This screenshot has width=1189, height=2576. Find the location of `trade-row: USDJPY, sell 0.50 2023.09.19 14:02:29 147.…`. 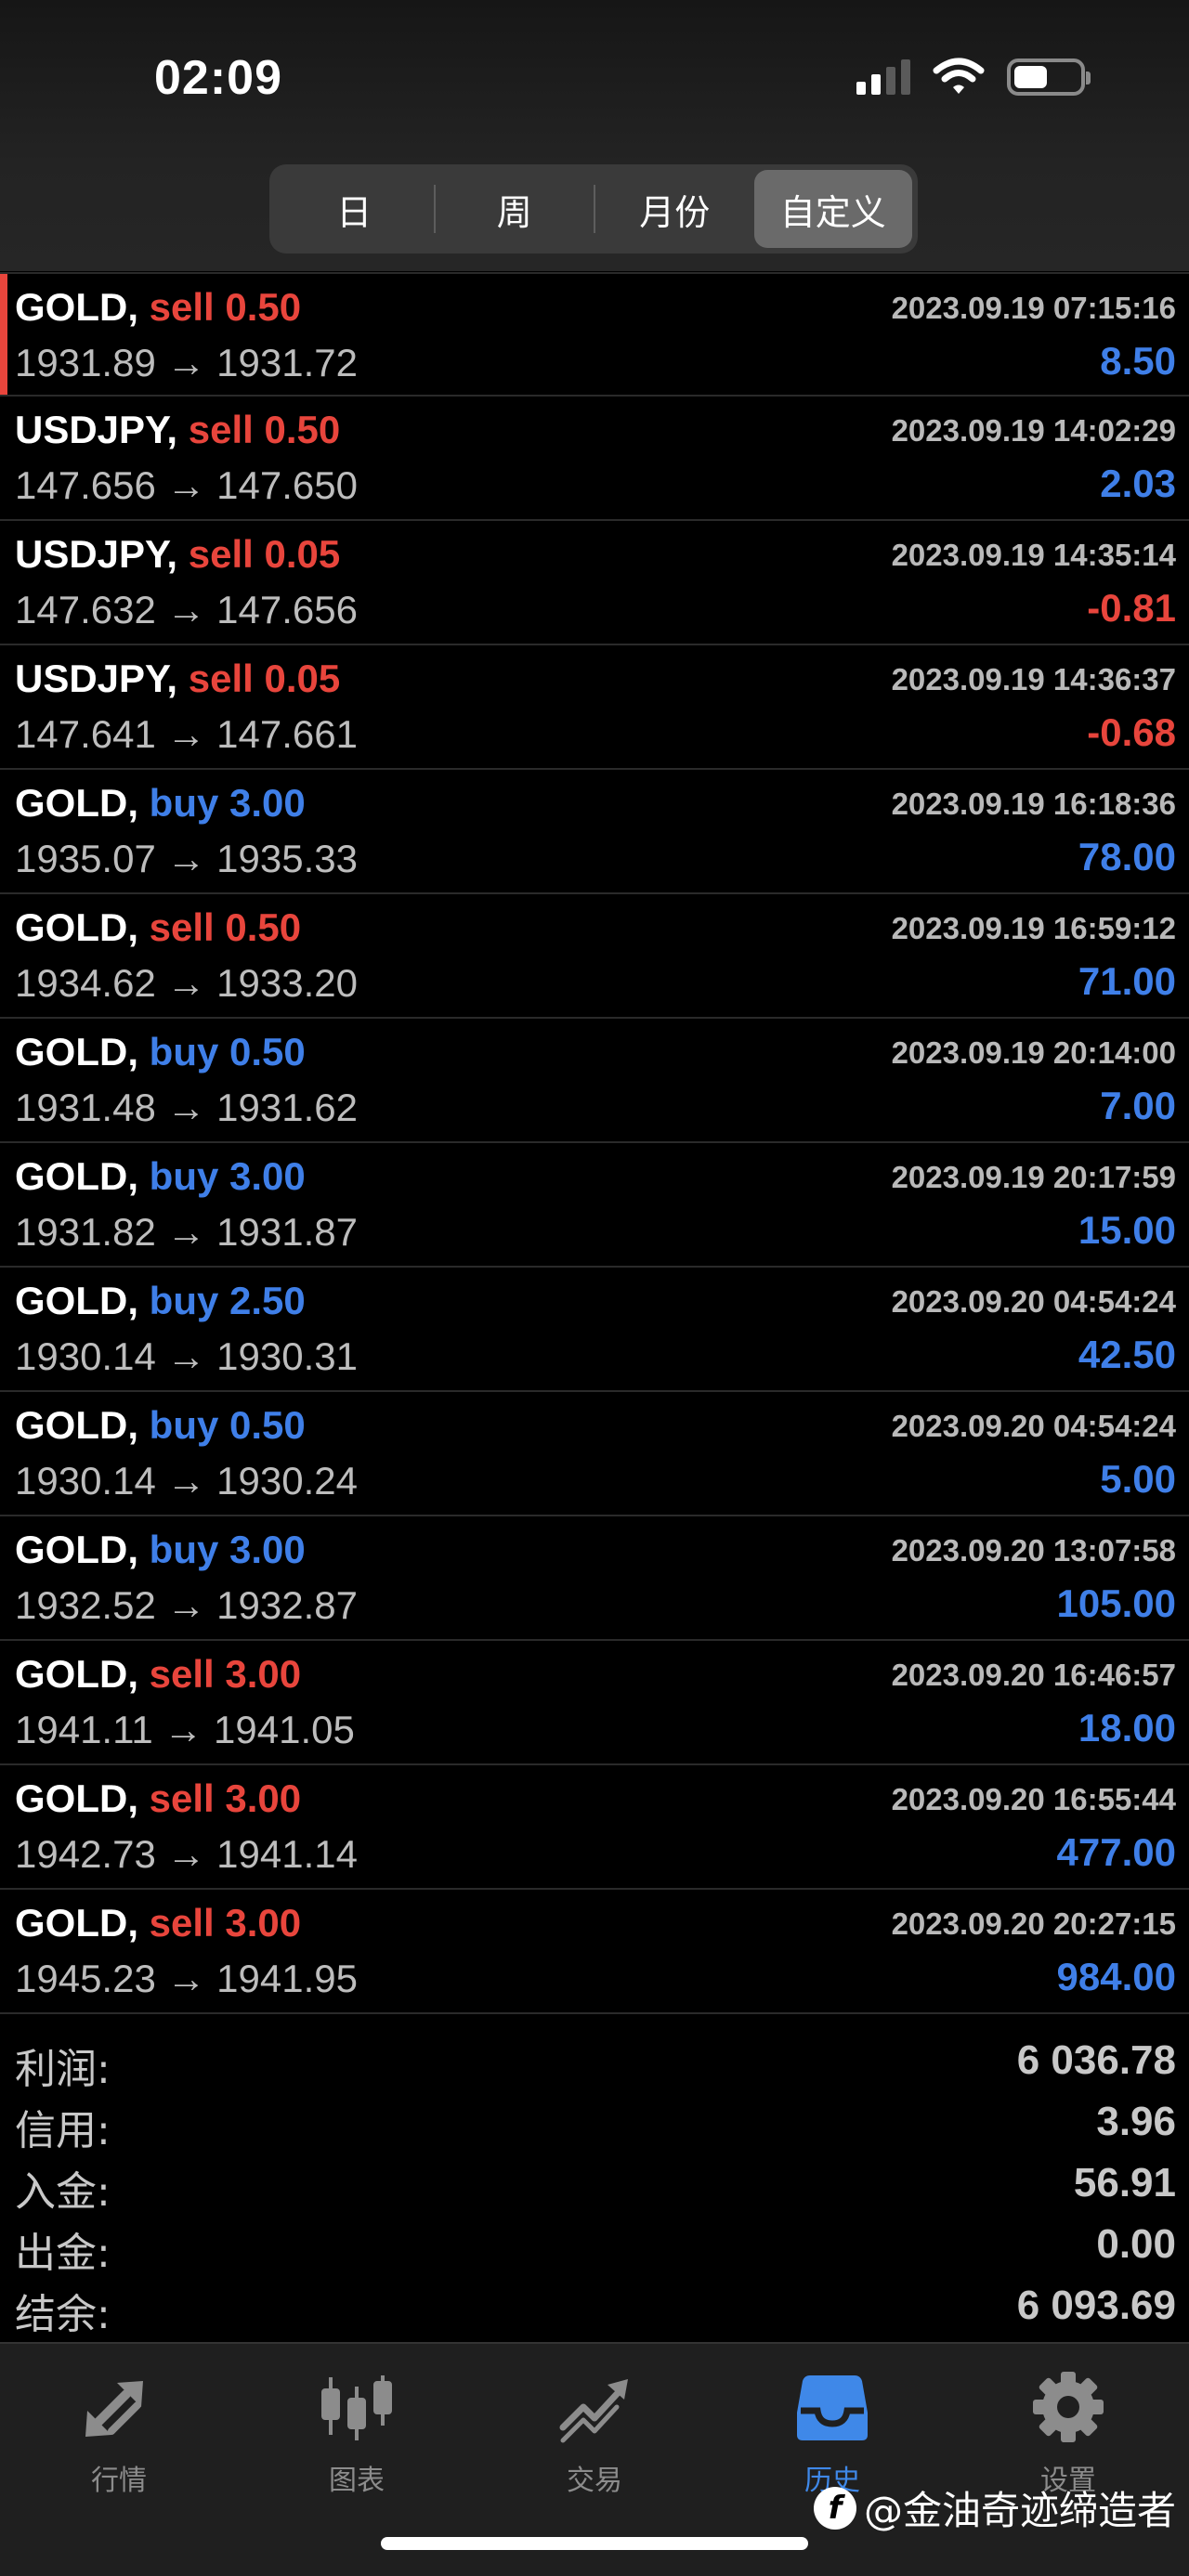

trade-row: USDJPY, sell 0.50 2023.09.19 14:02:29 147.… is located at coordinates (594, 459).